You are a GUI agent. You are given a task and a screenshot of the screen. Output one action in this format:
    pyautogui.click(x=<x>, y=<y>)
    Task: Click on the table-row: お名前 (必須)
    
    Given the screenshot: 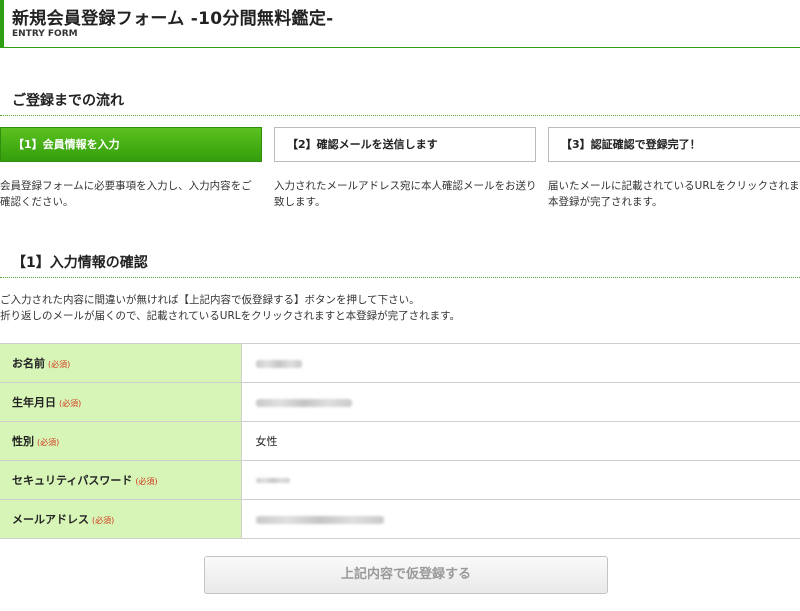 What is the action you would take?
    pyautogui.click(x=400, y=363)
    